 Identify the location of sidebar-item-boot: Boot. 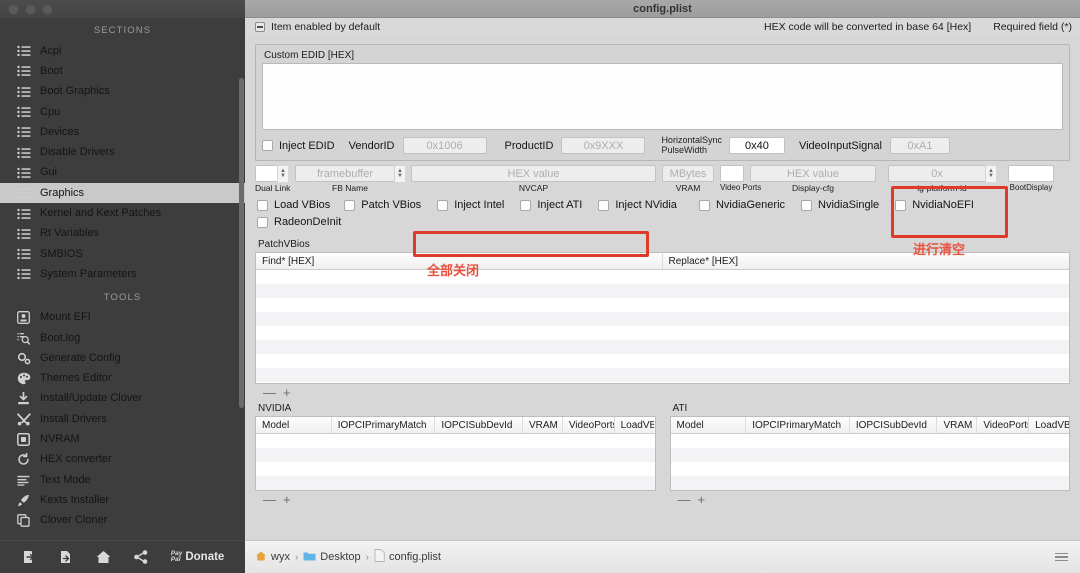
(122, 71).